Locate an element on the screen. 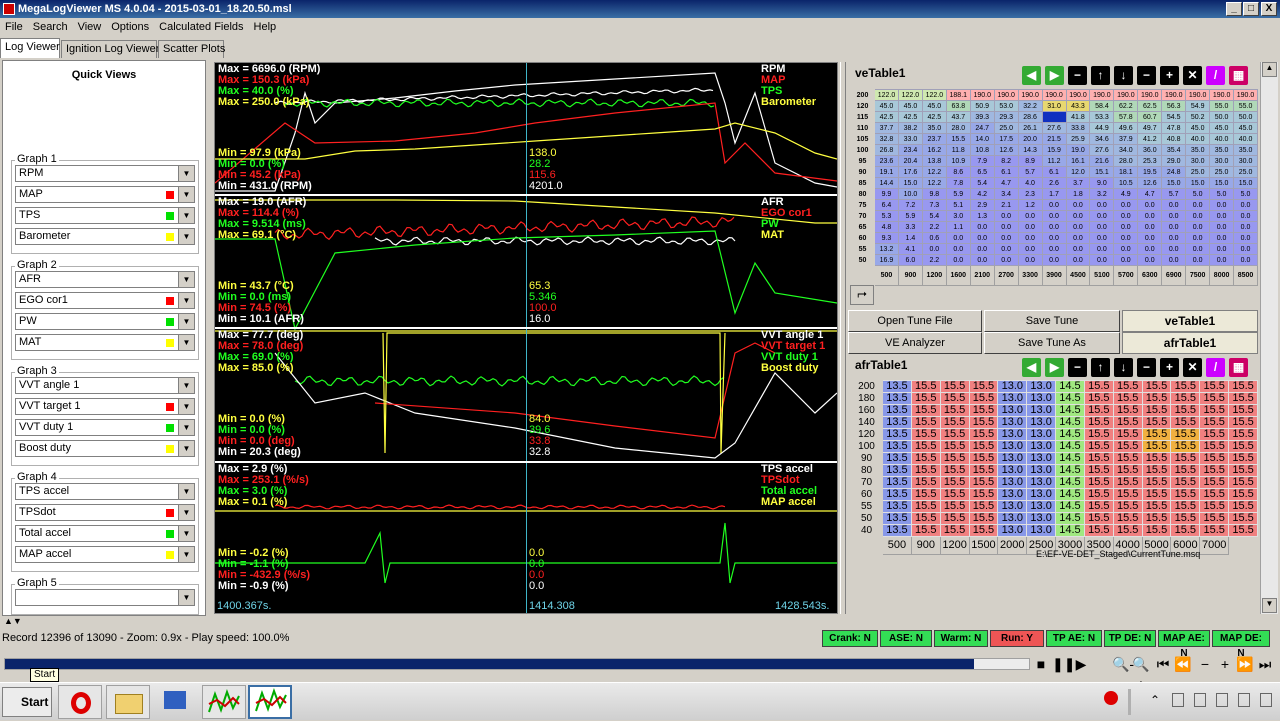 The height and width of the screenshot is (721, 1280). ve-cell: 28.0 is located at coordinates (958, 128).